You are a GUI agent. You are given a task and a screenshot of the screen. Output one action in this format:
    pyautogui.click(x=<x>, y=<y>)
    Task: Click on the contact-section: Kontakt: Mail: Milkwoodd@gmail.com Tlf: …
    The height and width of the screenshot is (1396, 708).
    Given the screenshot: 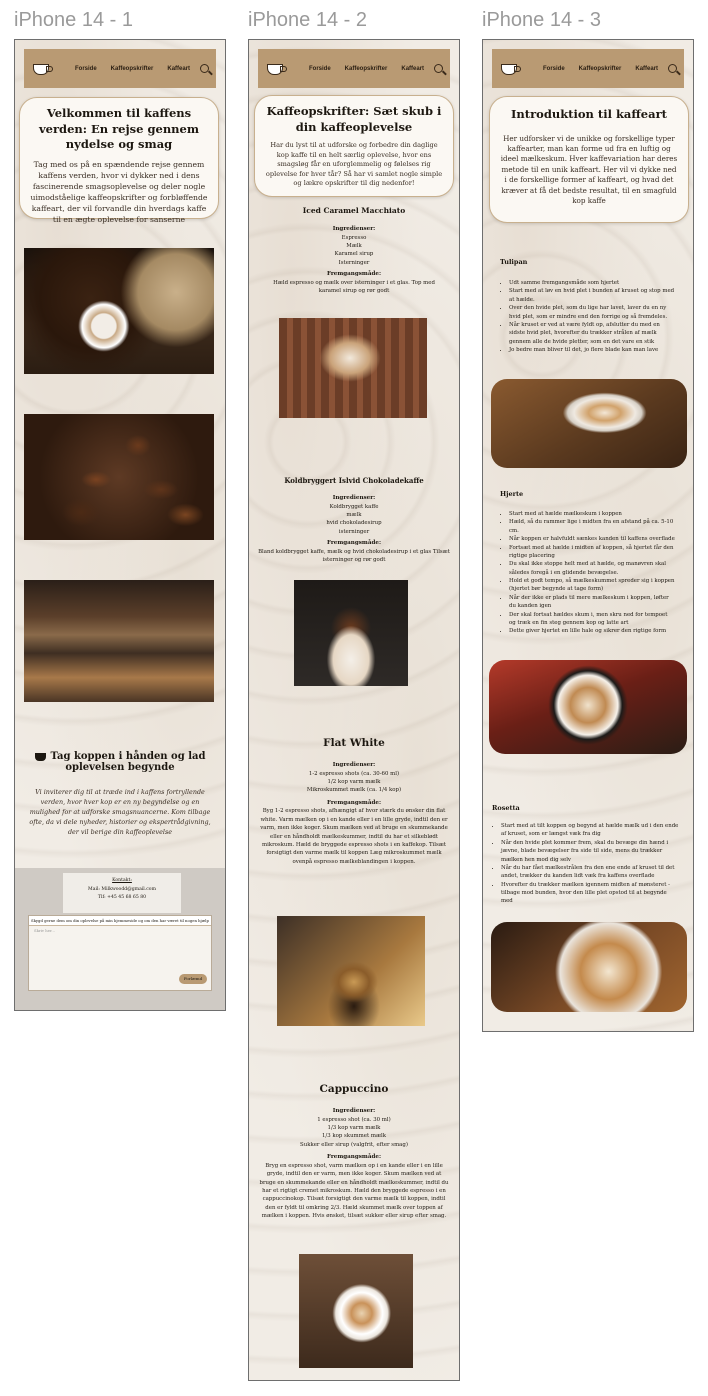 What is the action you would take?
    pyautogui.click(x=120, y=939)
    